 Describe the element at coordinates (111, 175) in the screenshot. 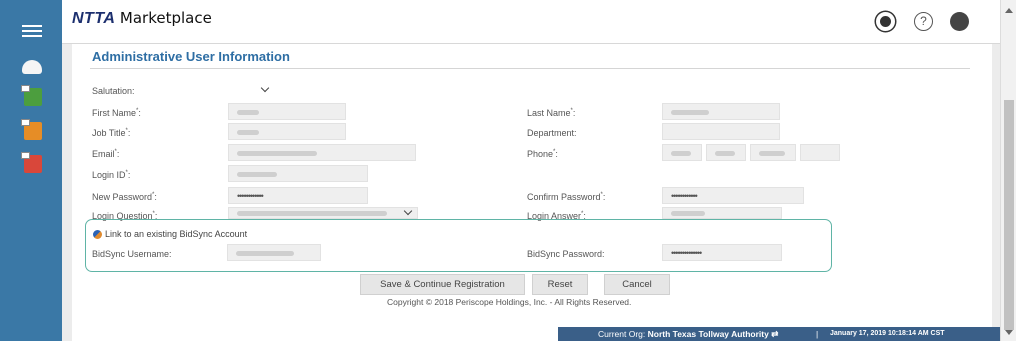

I see `login-id-label: Login ID*:` at that location.